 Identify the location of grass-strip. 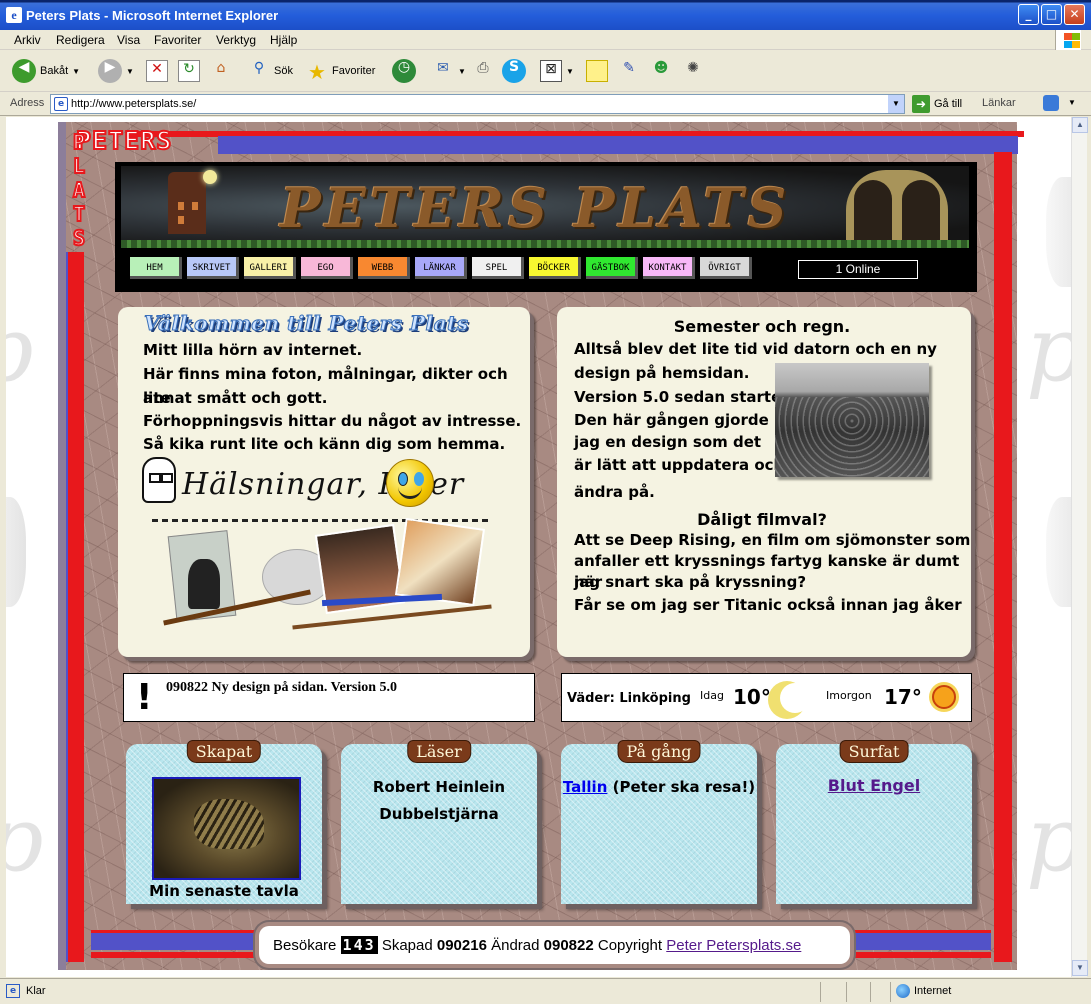
(545, 244).